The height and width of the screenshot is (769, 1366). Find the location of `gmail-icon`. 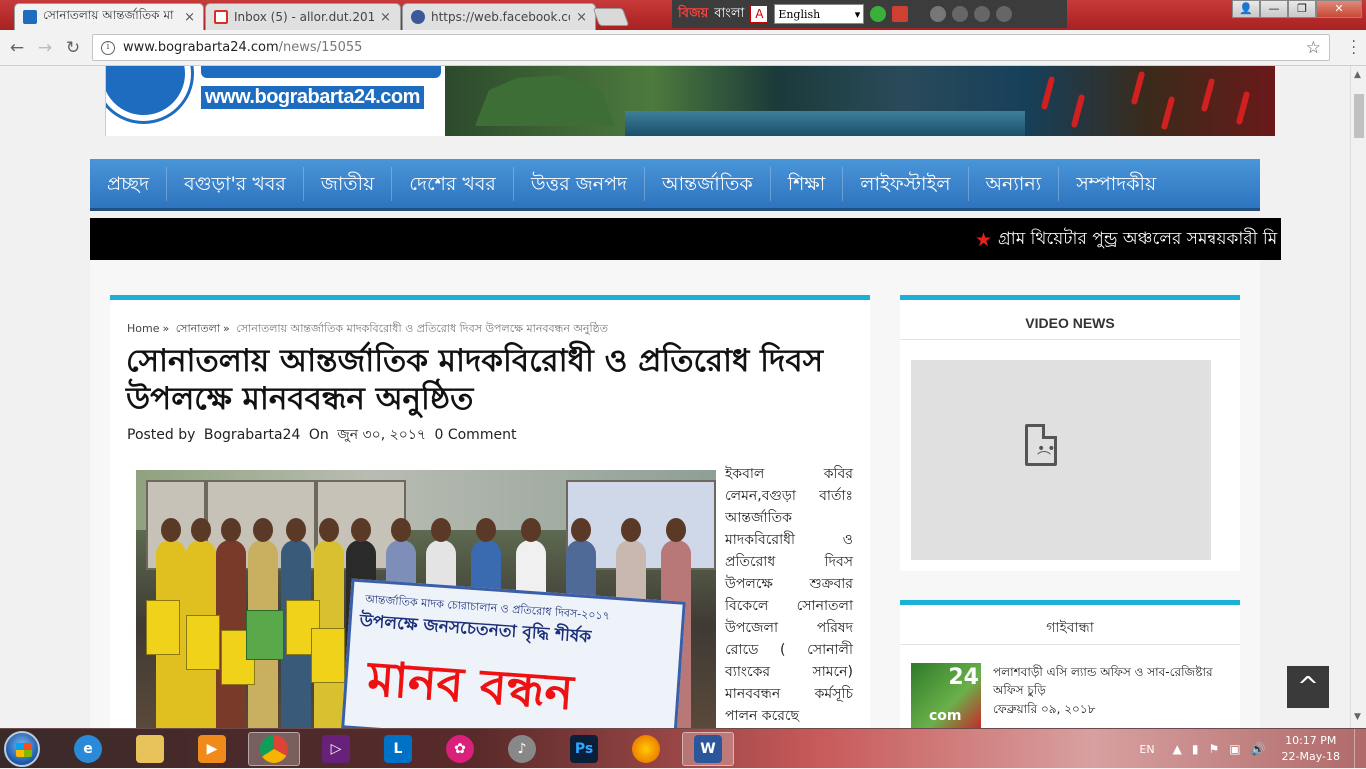

gmail-icon is located at coordinates (221, 17).